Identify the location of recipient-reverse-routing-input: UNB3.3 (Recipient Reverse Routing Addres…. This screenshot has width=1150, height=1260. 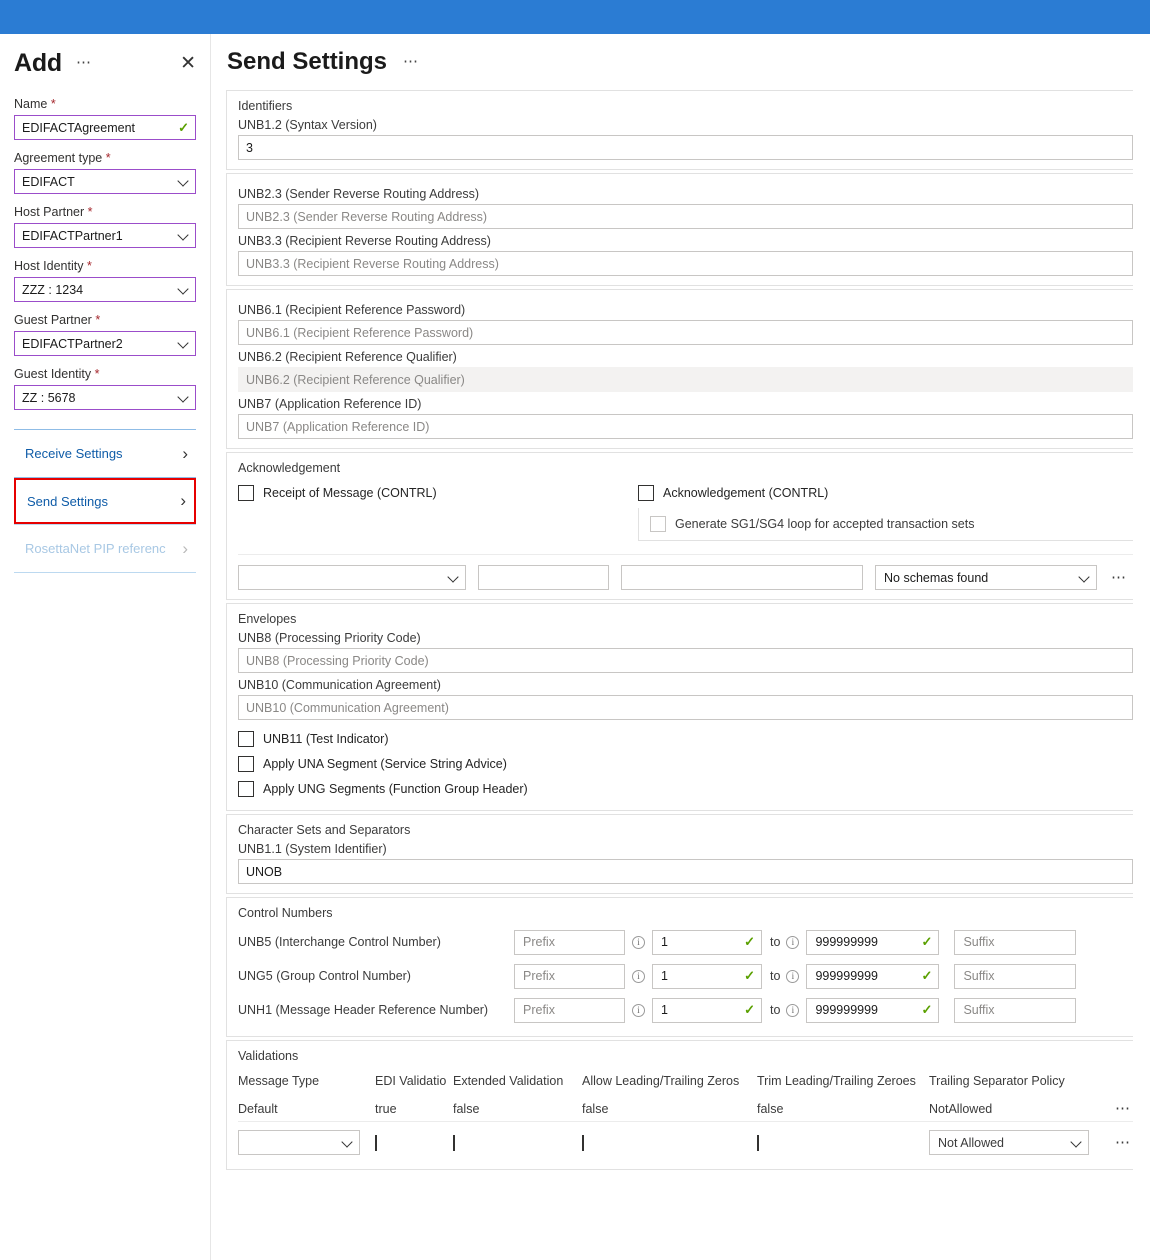
(685, 263).